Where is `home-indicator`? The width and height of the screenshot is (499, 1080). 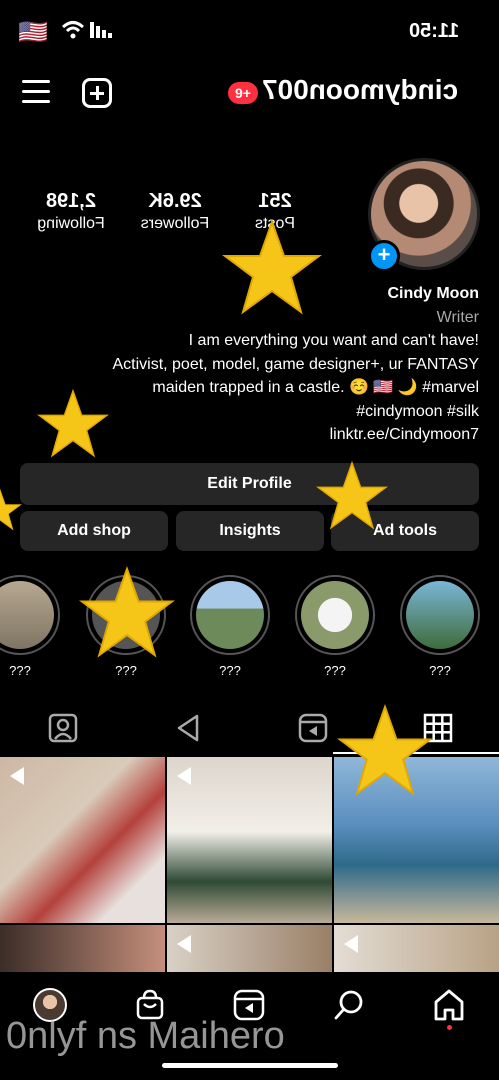 home-indicator is located at coordinates (250, 1065).